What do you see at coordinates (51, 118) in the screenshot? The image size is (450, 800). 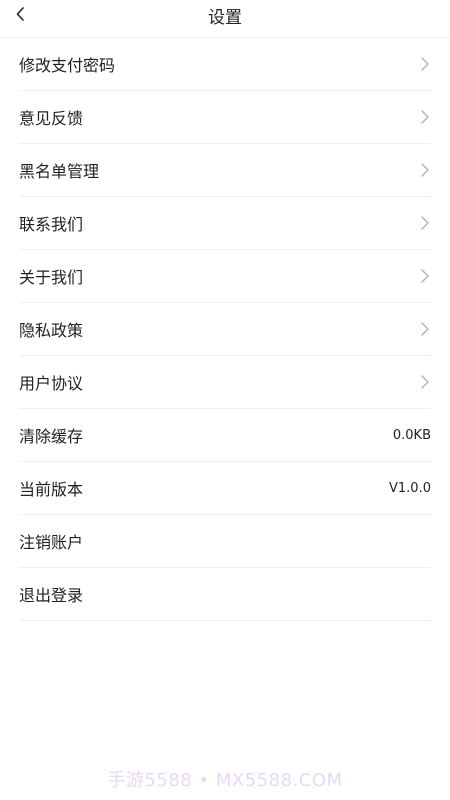 I see `row-label: 意见反馈` at bounding box center [51, 118].